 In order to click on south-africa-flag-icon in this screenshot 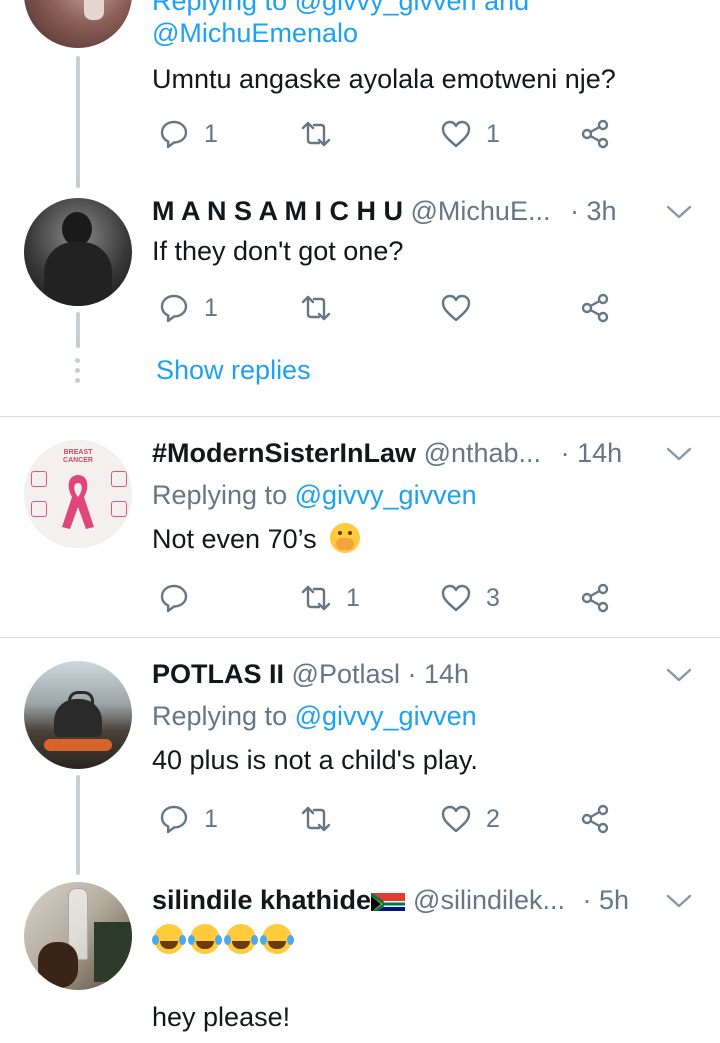, I will do `click(388, 900)`.